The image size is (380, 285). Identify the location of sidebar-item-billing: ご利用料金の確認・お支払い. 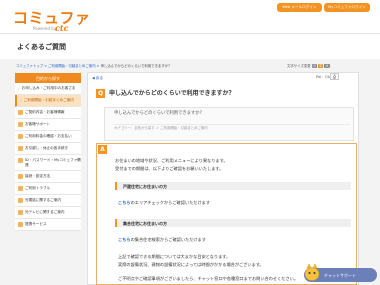
(48, 137).